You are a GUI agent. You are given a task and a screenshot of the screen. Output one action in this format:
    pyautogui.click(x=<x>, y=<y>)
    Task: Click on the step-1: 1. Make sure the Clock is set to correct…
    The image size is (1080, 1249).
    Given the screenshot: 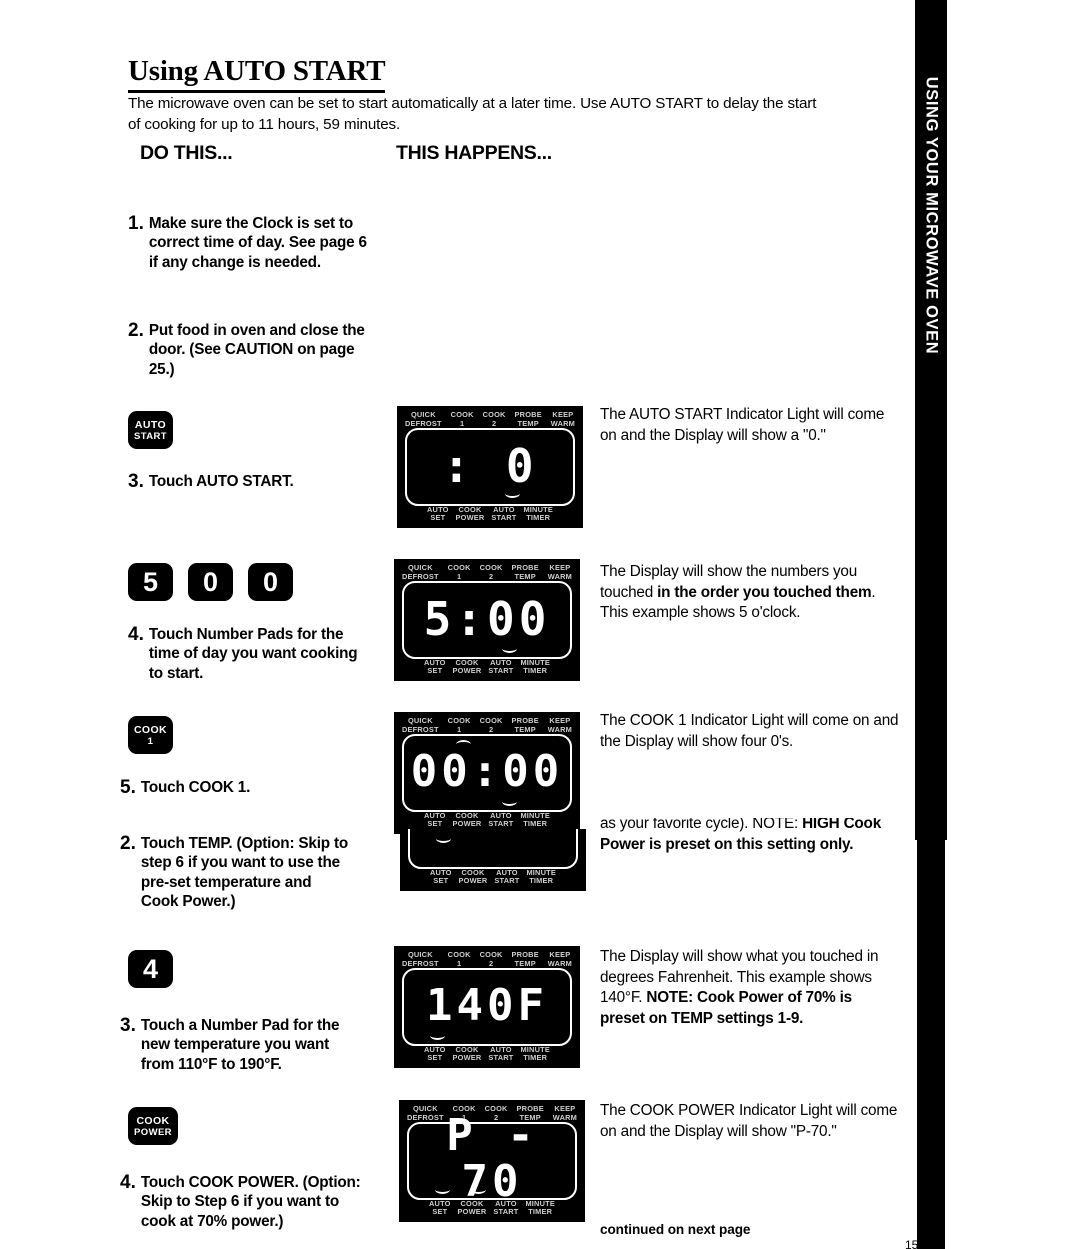 What is the action you would take?
    pyautogui.click(x=253, y=243)
    